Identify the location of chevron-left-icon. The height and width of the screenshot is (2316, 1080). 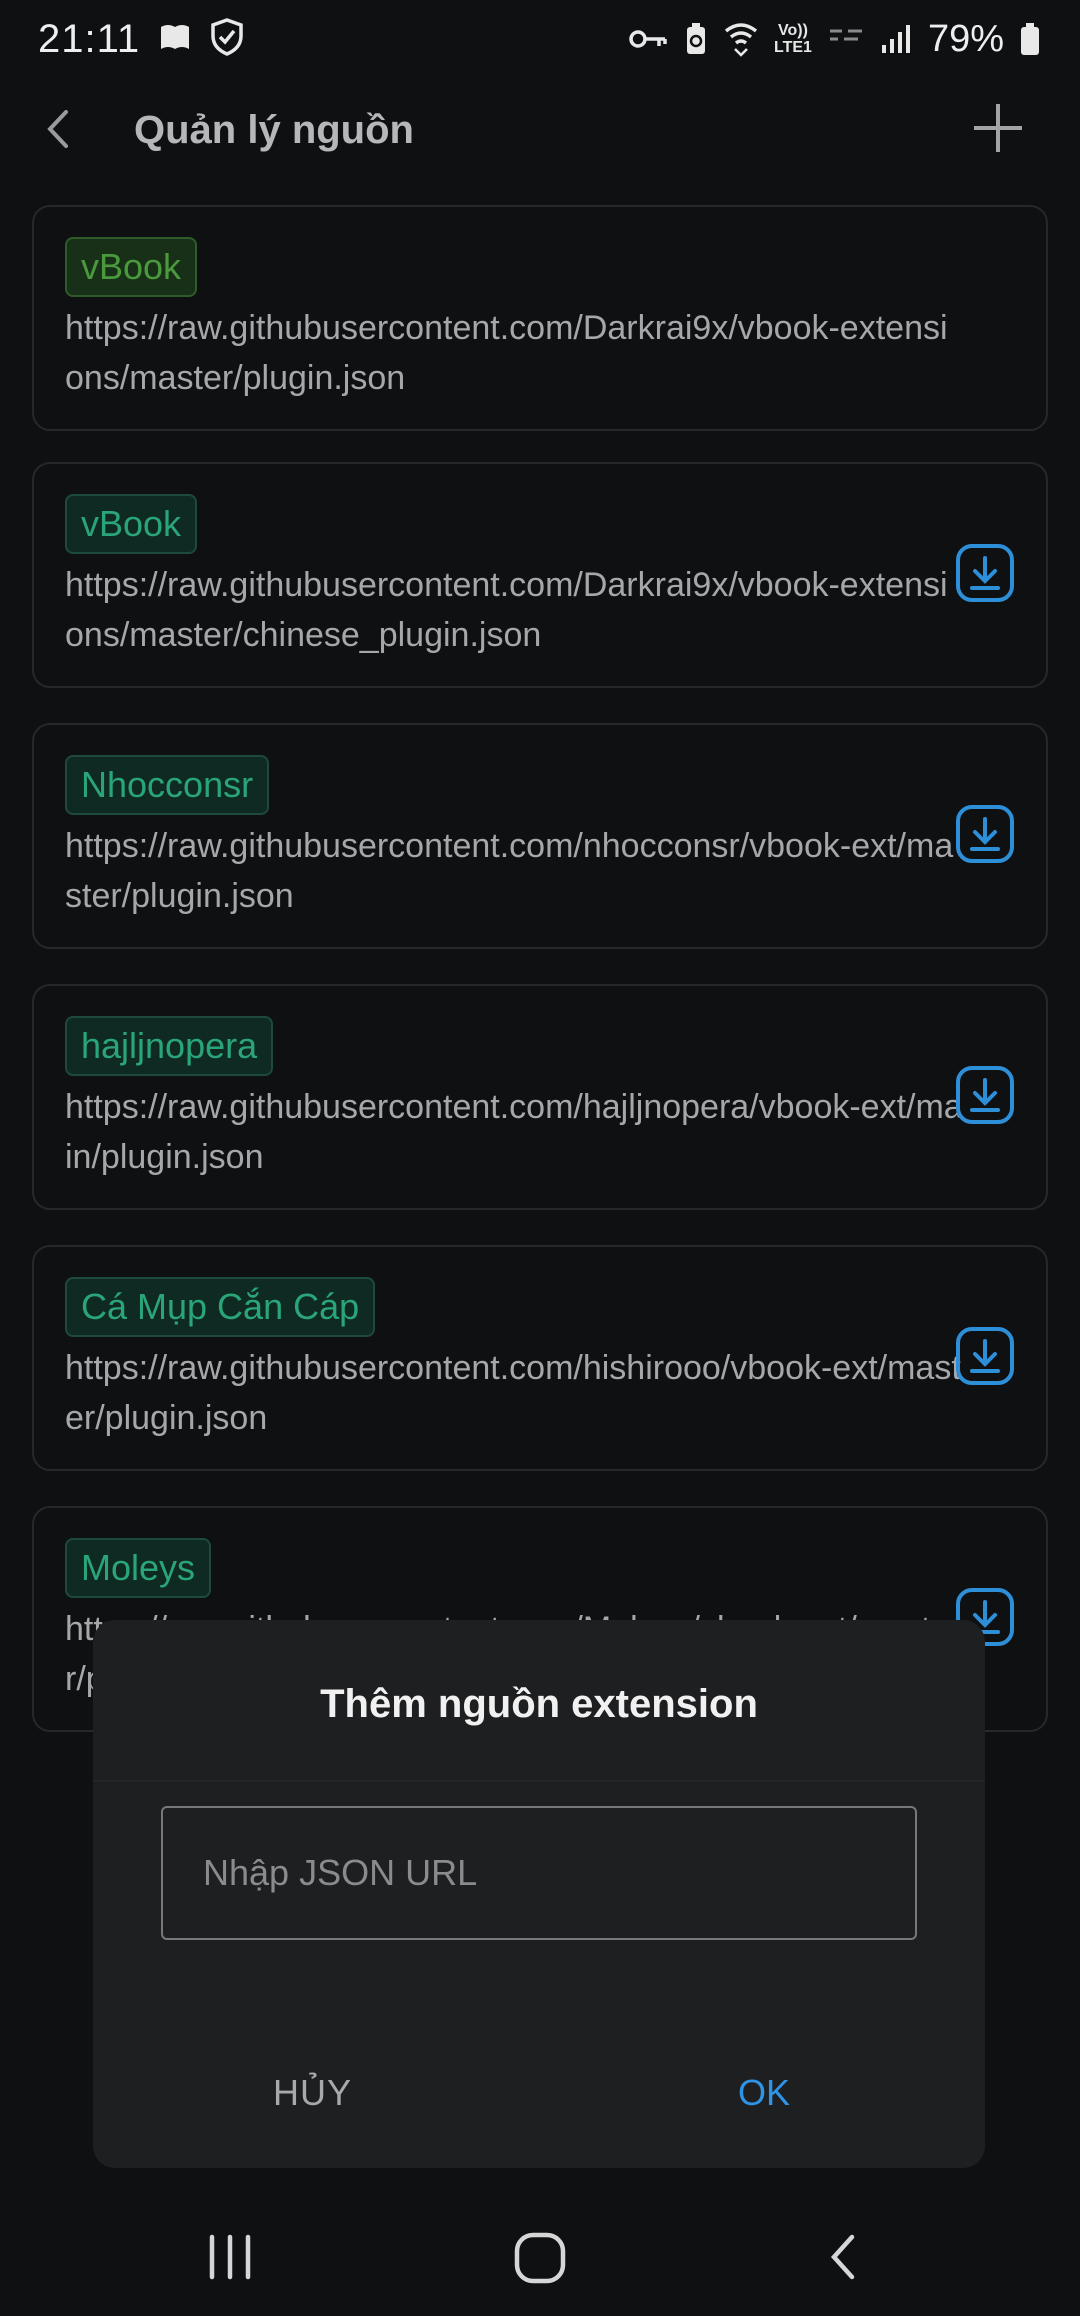
(842, 2257).